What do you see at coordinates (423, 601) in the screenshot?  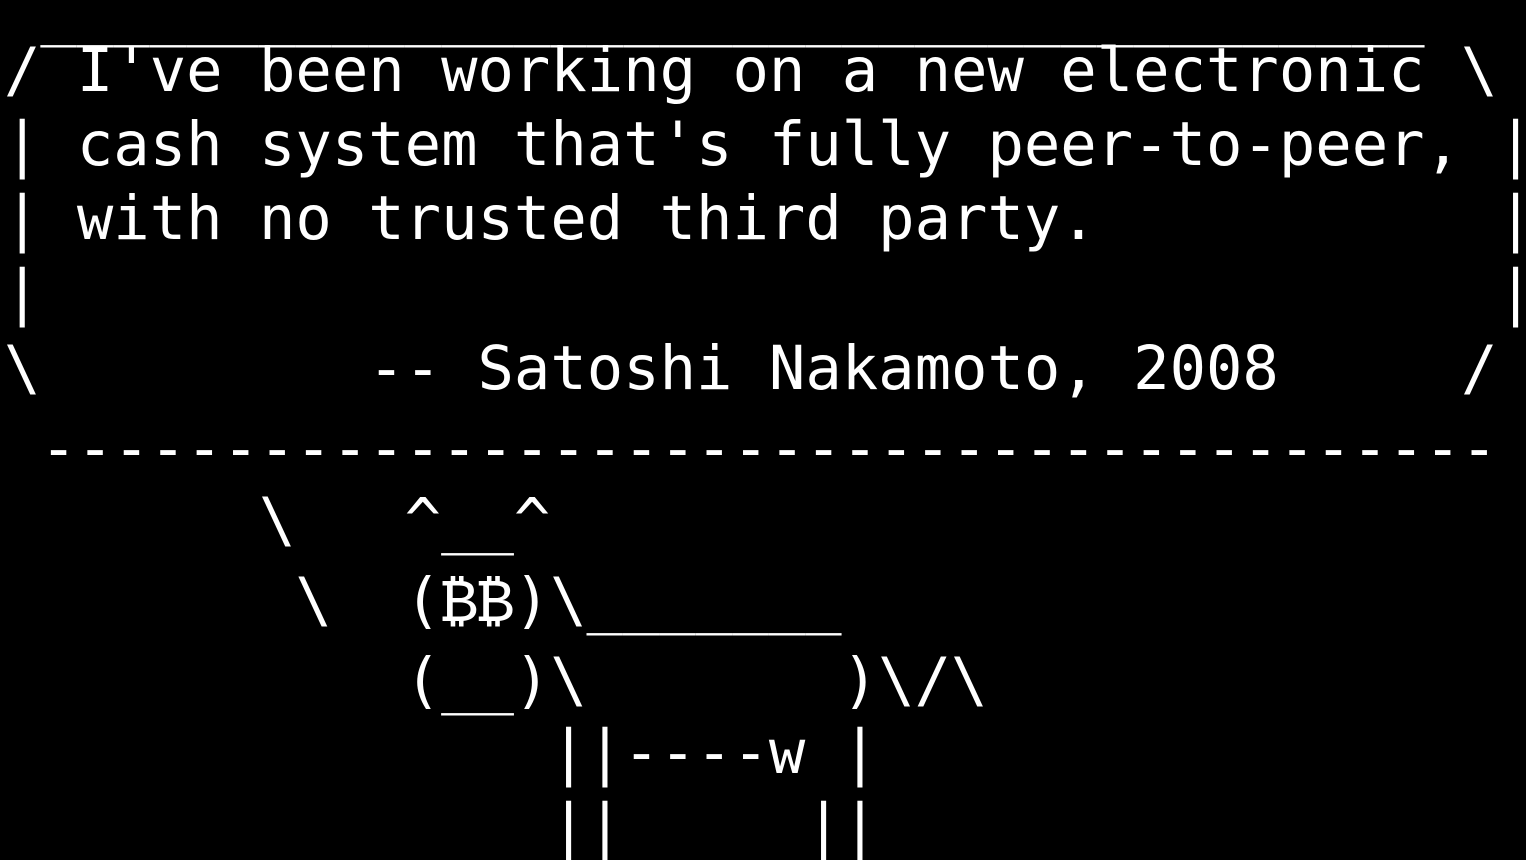 I see `cow-ascii-line-2: \ (₿₿)\_______` at bounding box center [423, 601].